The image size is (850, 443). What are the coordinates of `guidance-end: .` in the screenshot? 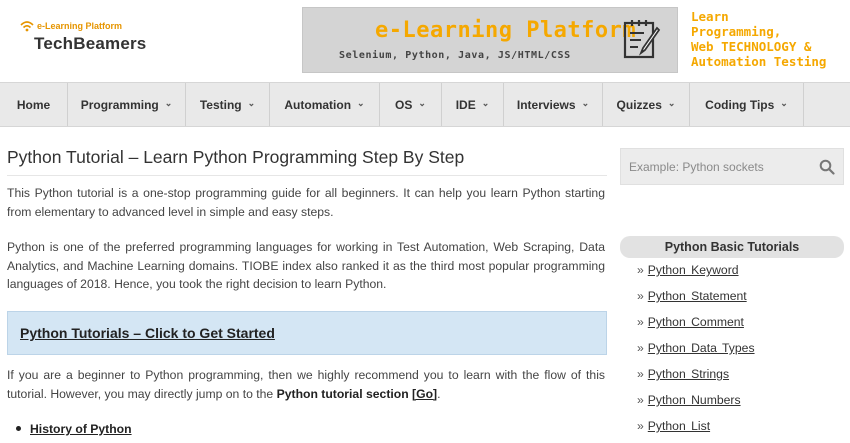 It's located at (439, 393).